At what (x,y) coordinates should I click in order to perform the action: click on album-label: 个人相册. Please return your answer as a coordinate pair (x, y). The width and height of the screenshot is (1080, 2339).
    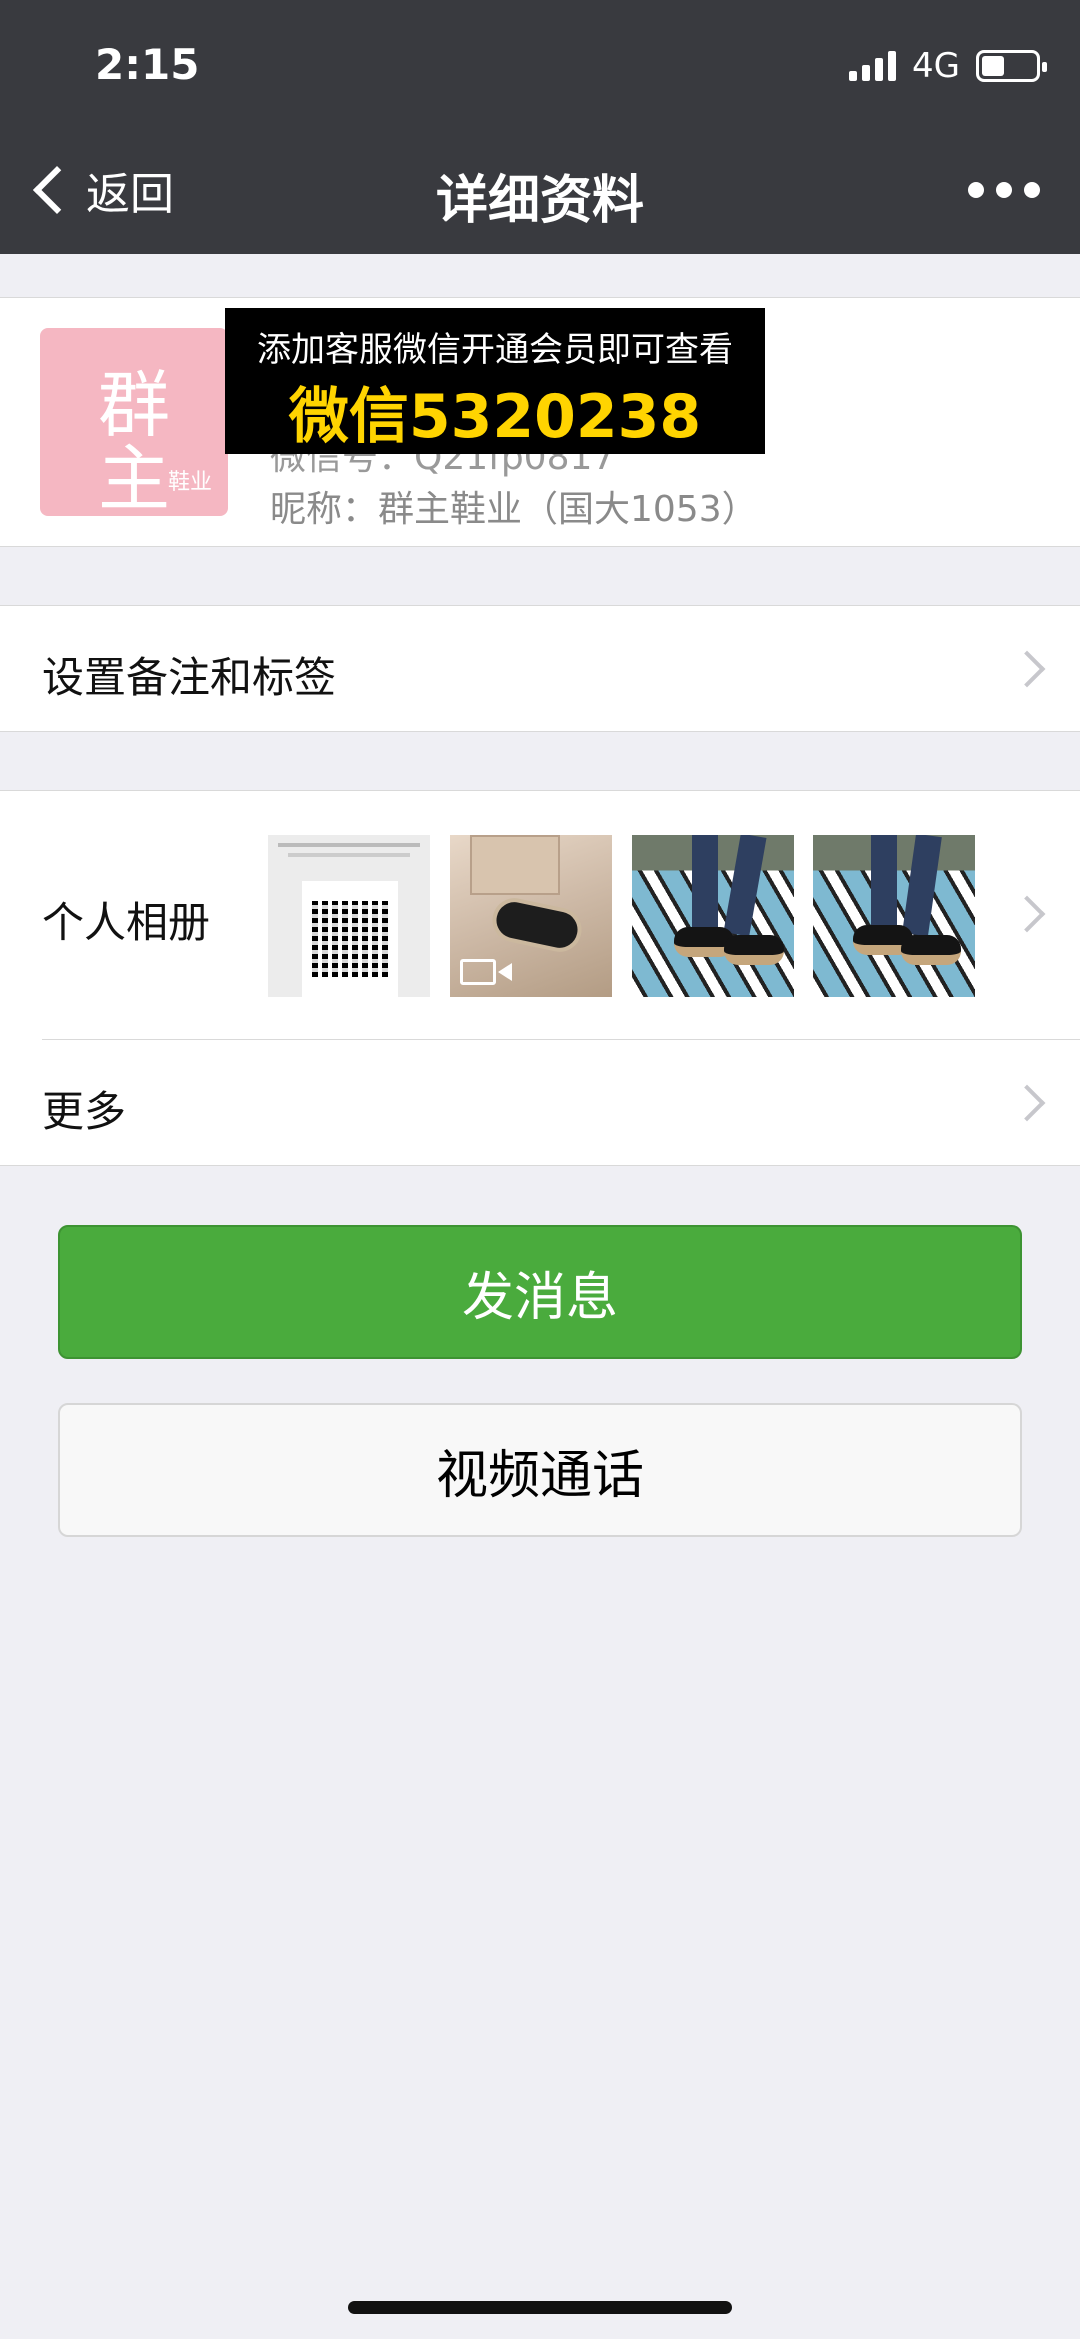
    Looking at the image, I should click on (126, 922).